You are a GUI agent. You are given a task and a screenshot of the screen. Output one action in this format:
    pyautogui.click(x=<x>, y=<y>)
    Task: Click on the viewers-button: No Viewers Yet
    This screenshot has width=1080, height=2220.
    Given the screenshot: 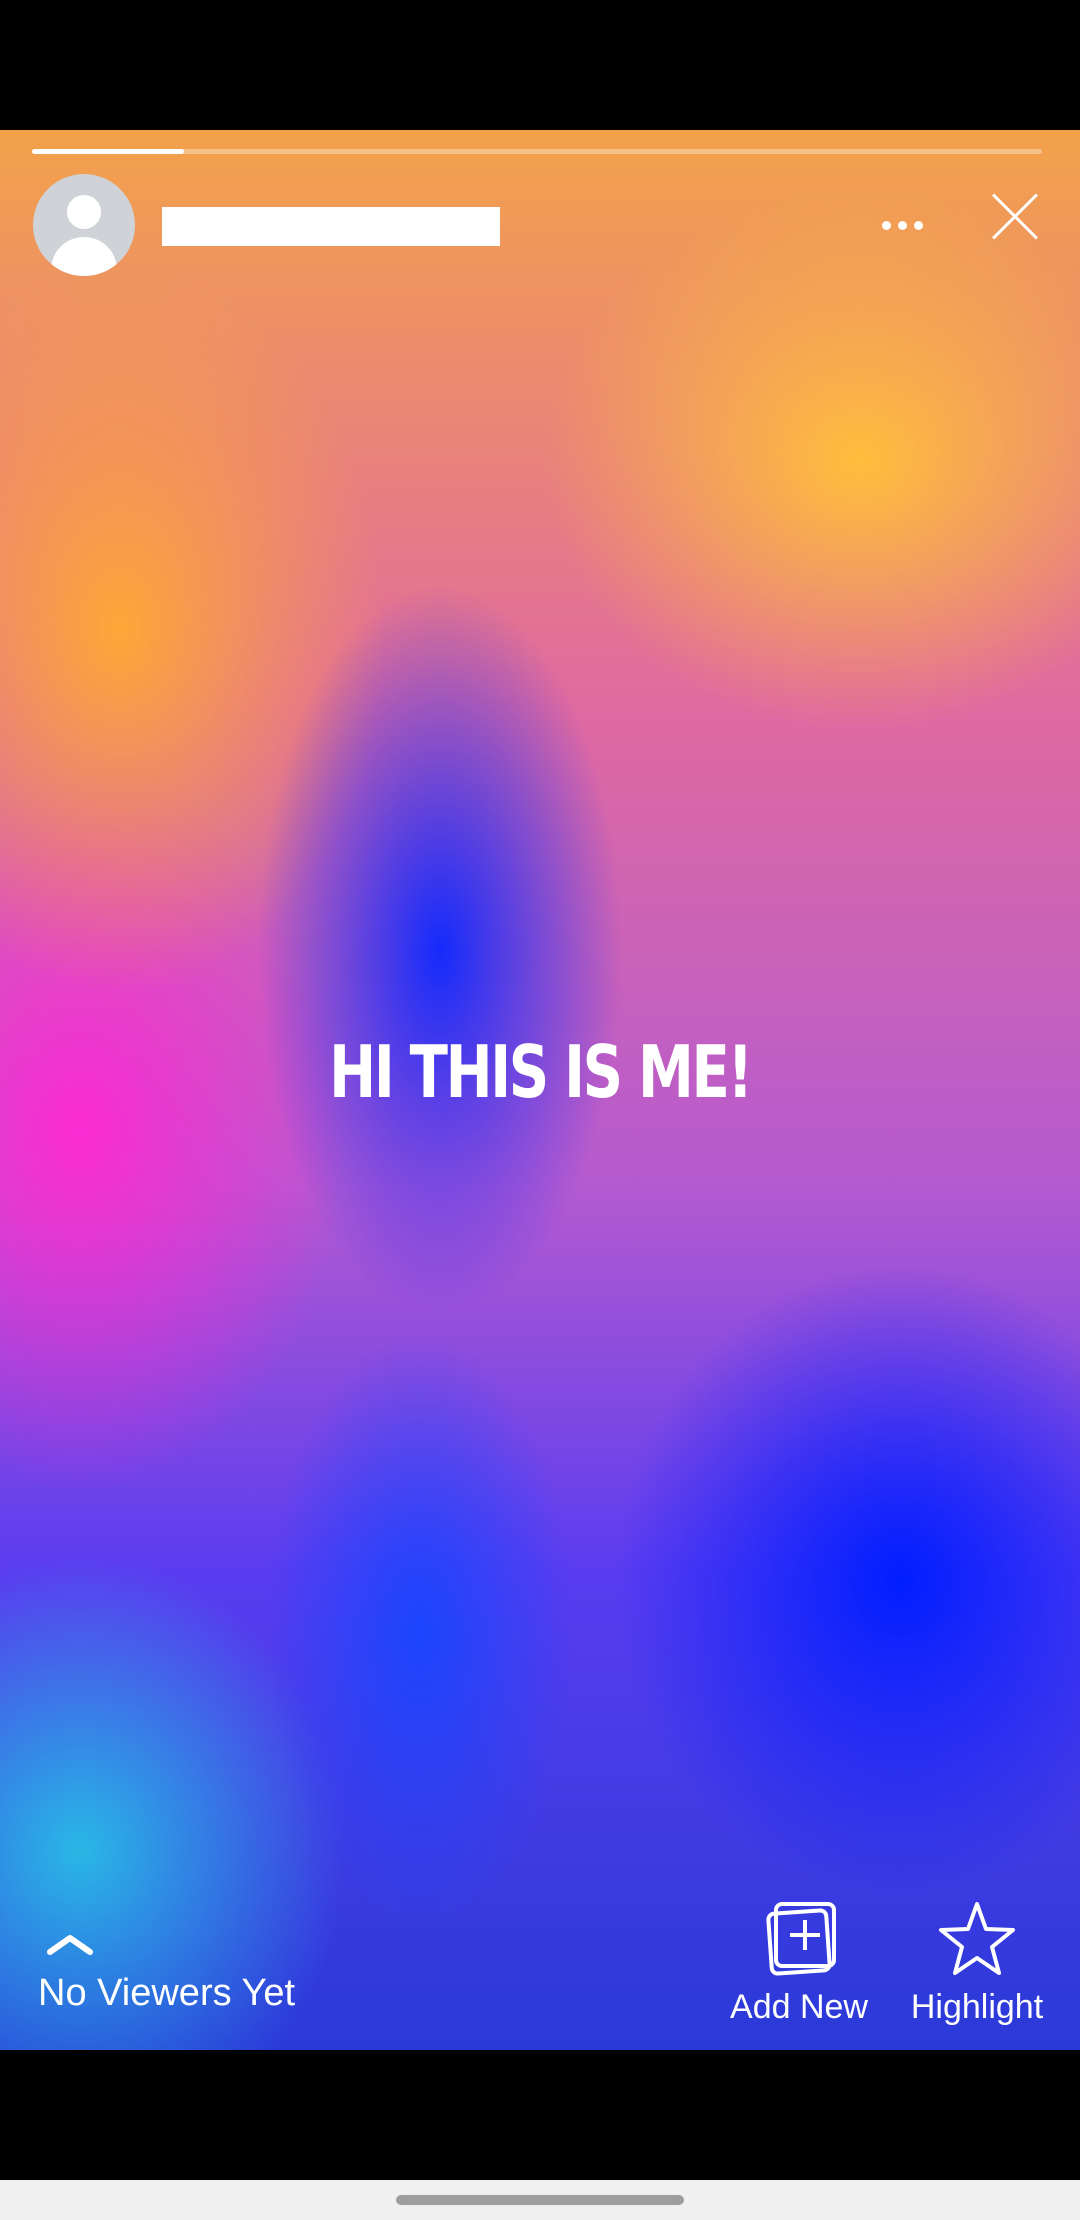 What is the action you would take?
    pyautogui.click(x=238, y=1985)
    